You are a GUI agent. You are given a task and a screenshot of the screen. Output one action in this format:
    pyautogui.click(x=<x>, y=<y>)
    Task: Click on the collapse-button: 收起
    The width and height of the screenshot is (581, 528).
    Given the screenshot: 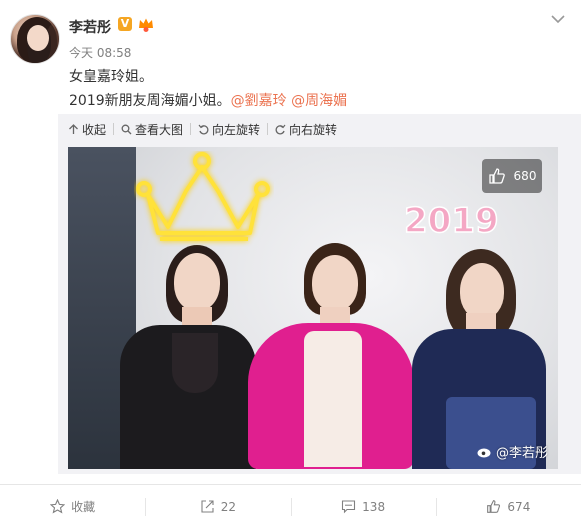 What is the action you would take?
    pyautogui.click(x=87, y=129)
    